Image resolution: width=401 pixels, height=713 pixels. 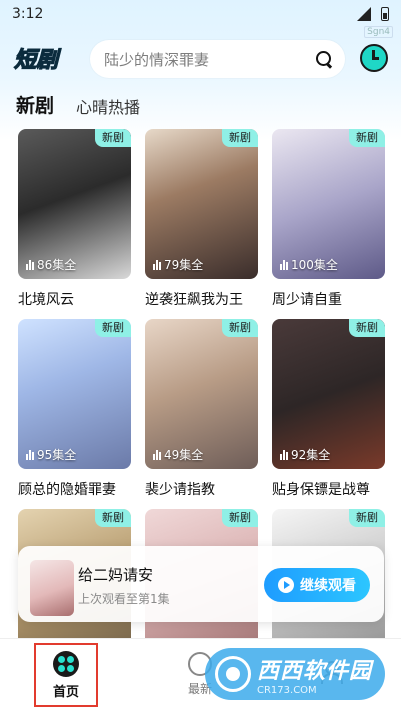 I want to click on status-bar: 3:12, so click(x=200, y=14).